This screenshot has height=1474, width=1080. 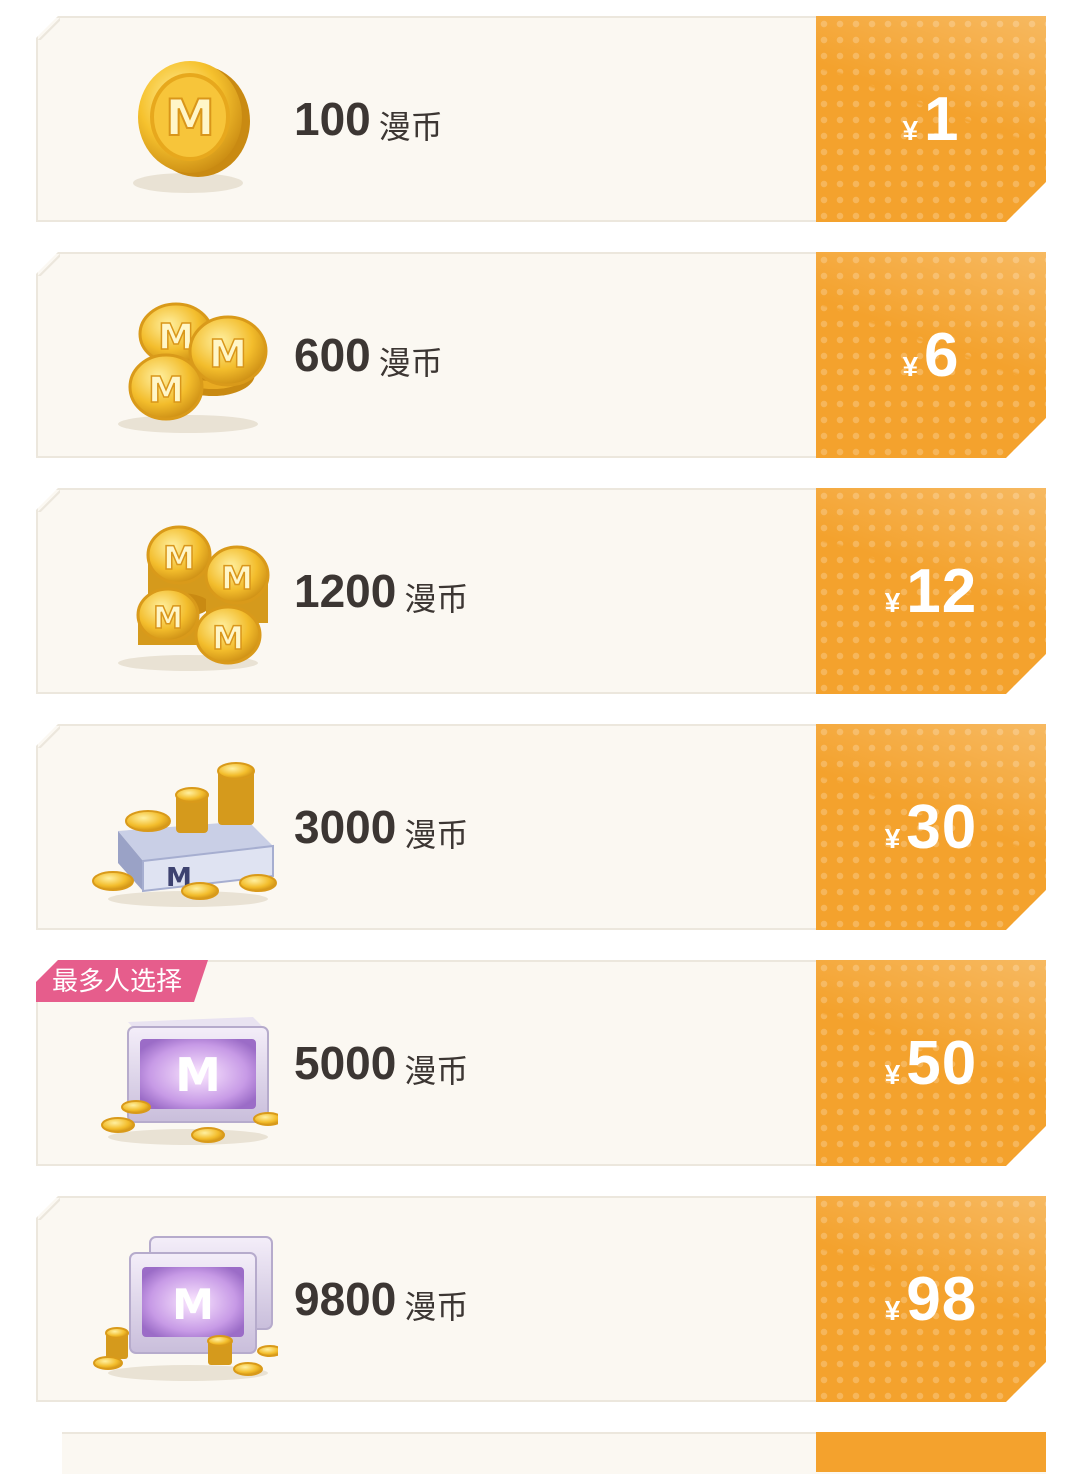 What do you see at coordinates (345, 1063) in the screenshot?
I see `amount-number: 5000` at bounding box center [345, 1063].